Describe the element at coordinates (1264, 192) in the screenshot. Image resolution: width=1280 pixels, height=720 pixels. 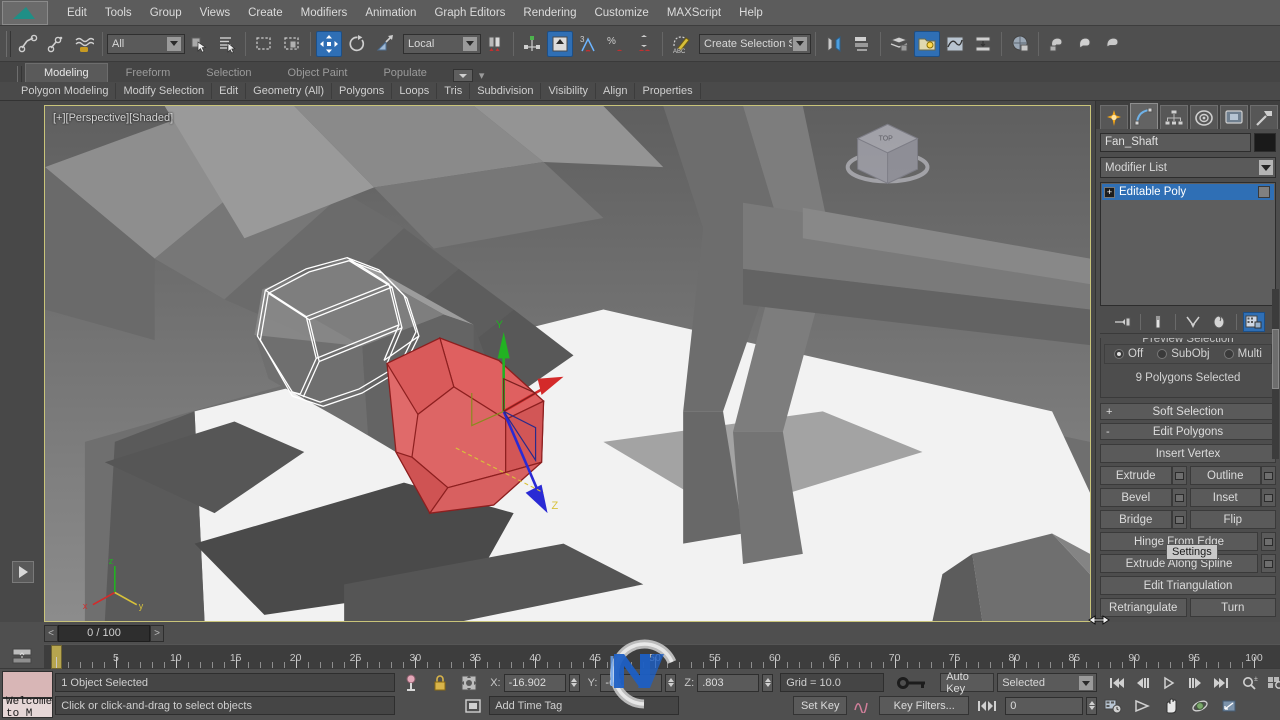
I see `modifier-enable-checkbox` at that location.